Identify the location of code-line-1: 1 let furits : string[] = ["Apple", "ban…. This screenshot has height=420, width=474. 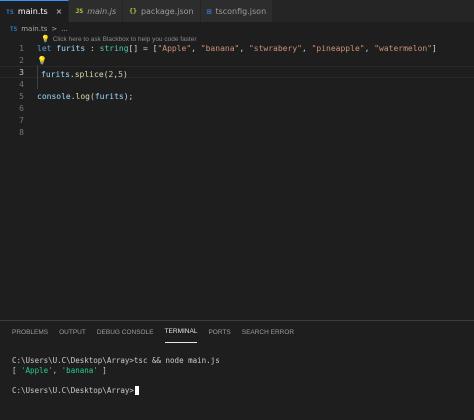
(237, 48).